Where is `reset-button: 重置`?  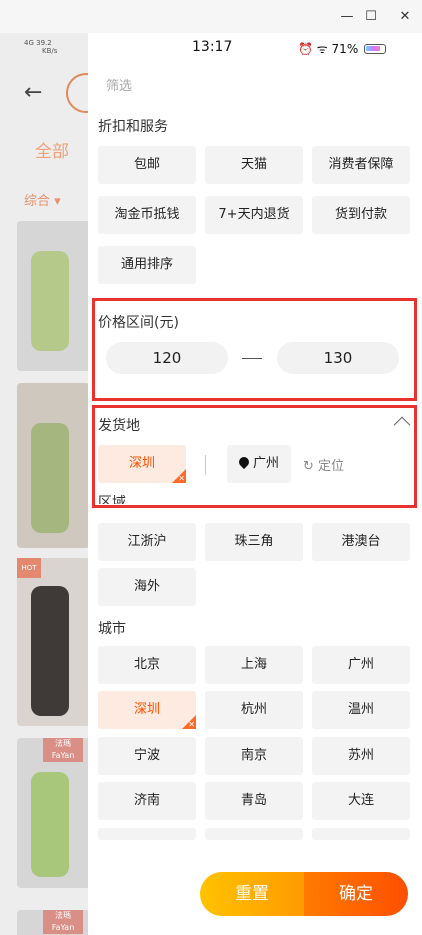 reset-button: 重置 is located at coordinates (252, 894).